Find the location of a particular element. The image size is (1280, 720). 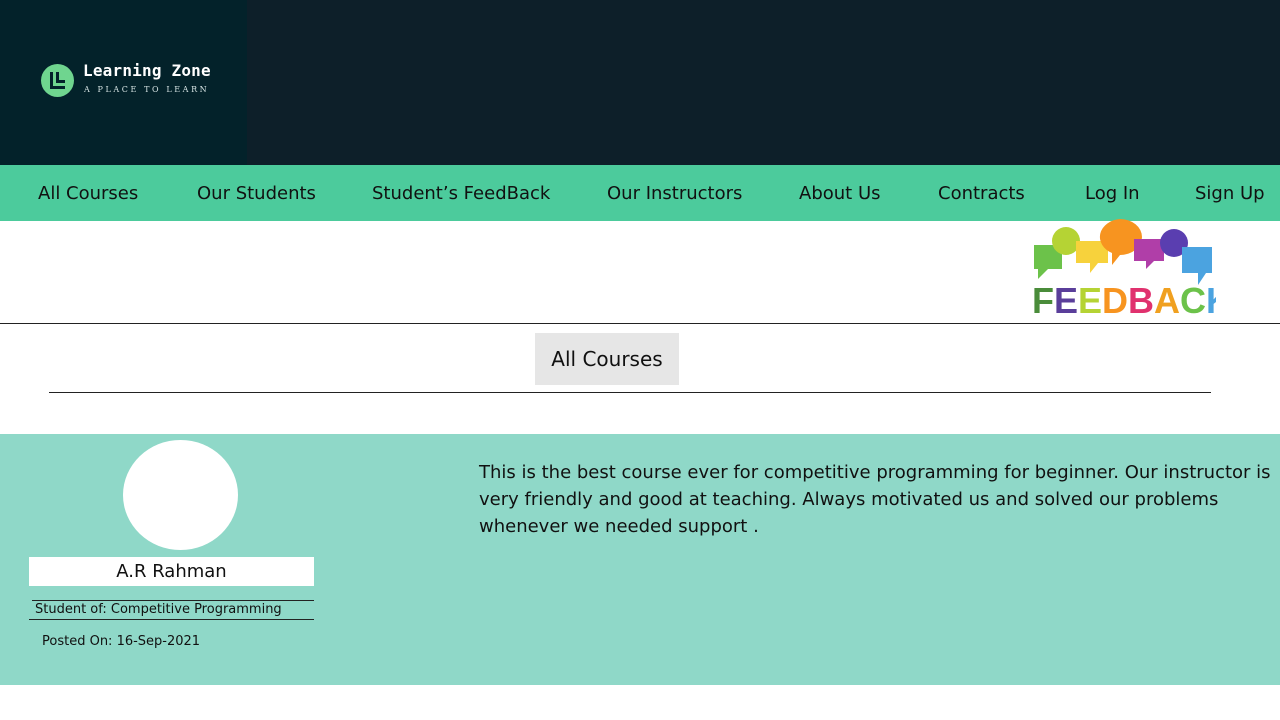

nav-item-about-us: About Us is located at coordinates (840, 193).